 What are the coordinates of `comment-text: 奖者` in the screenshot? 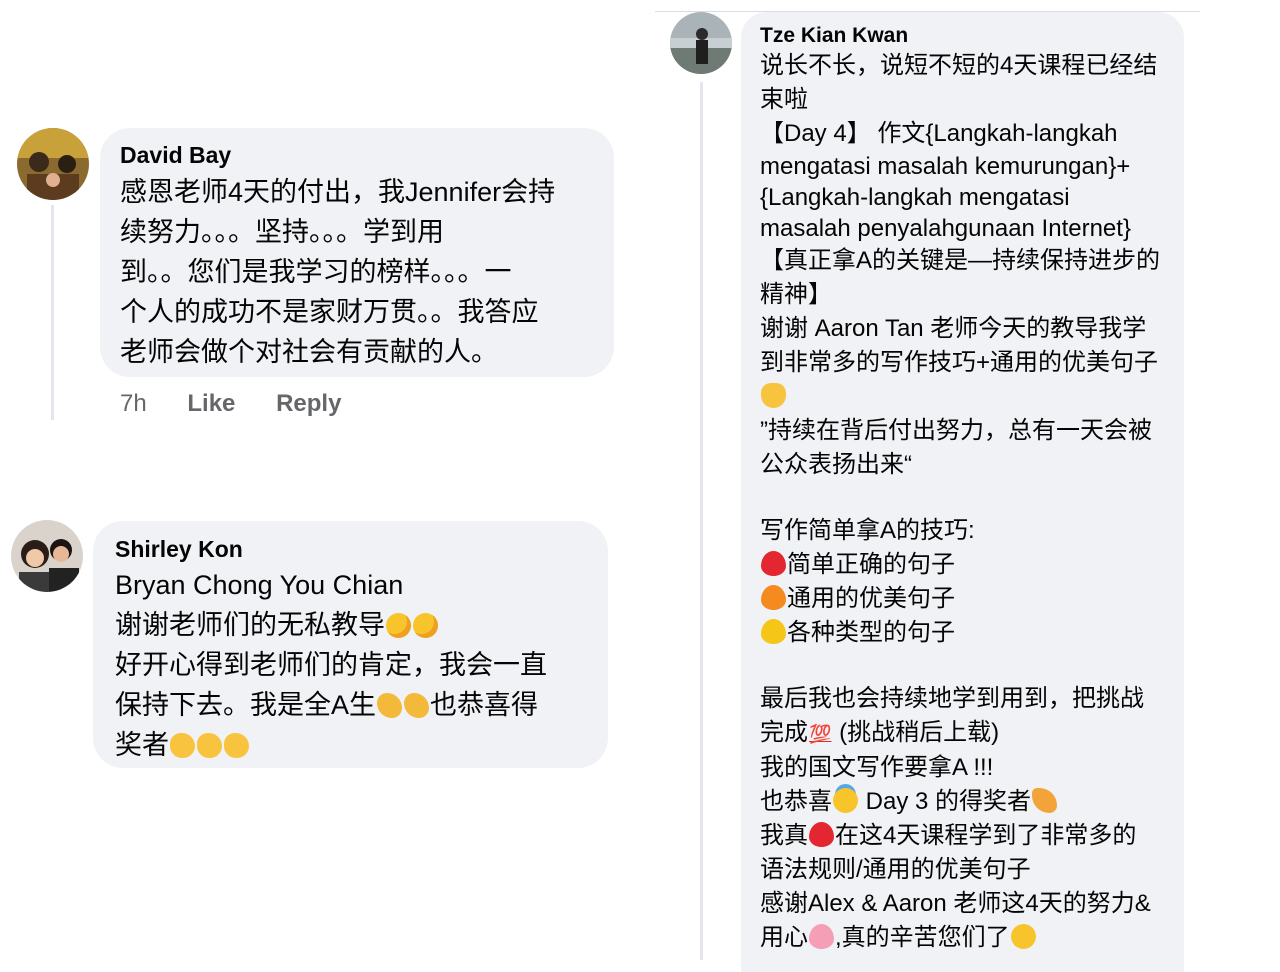 It's located at (142, 745).